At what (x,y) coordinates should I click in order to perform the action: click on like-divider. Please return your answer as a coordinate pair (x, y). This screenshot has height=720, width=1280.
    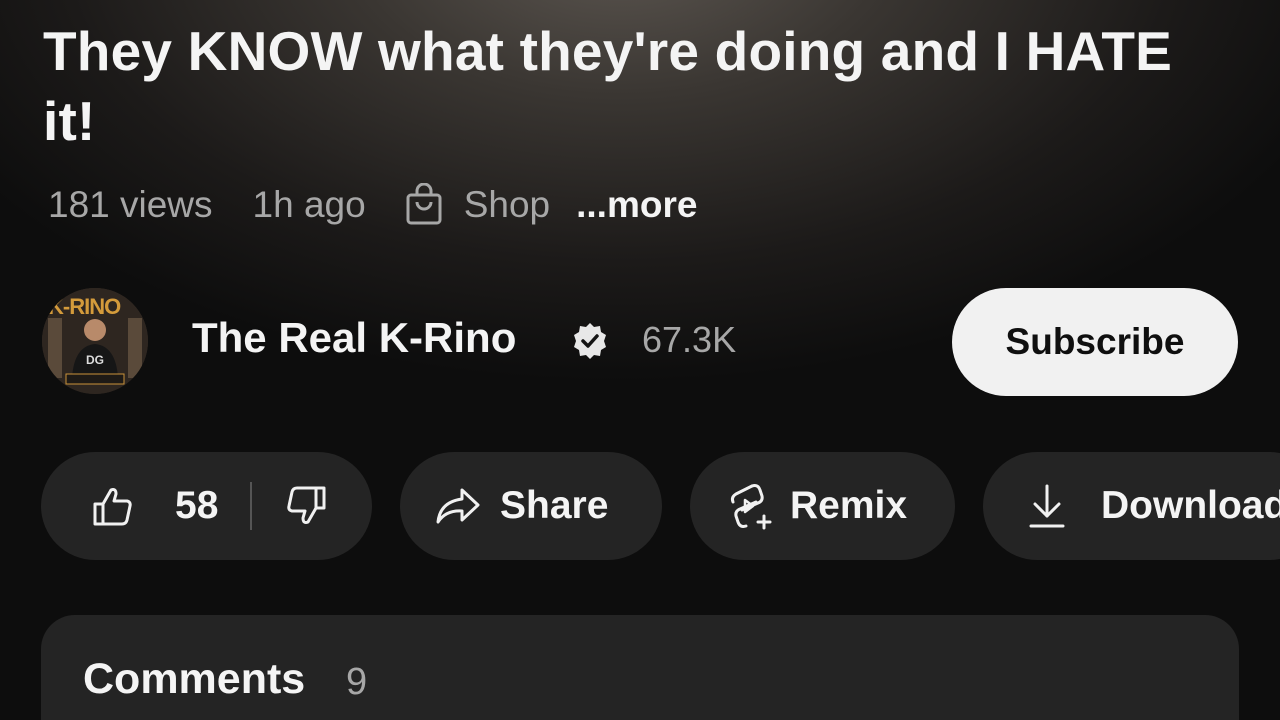
    Looking at the image, I should click on (251, 506).